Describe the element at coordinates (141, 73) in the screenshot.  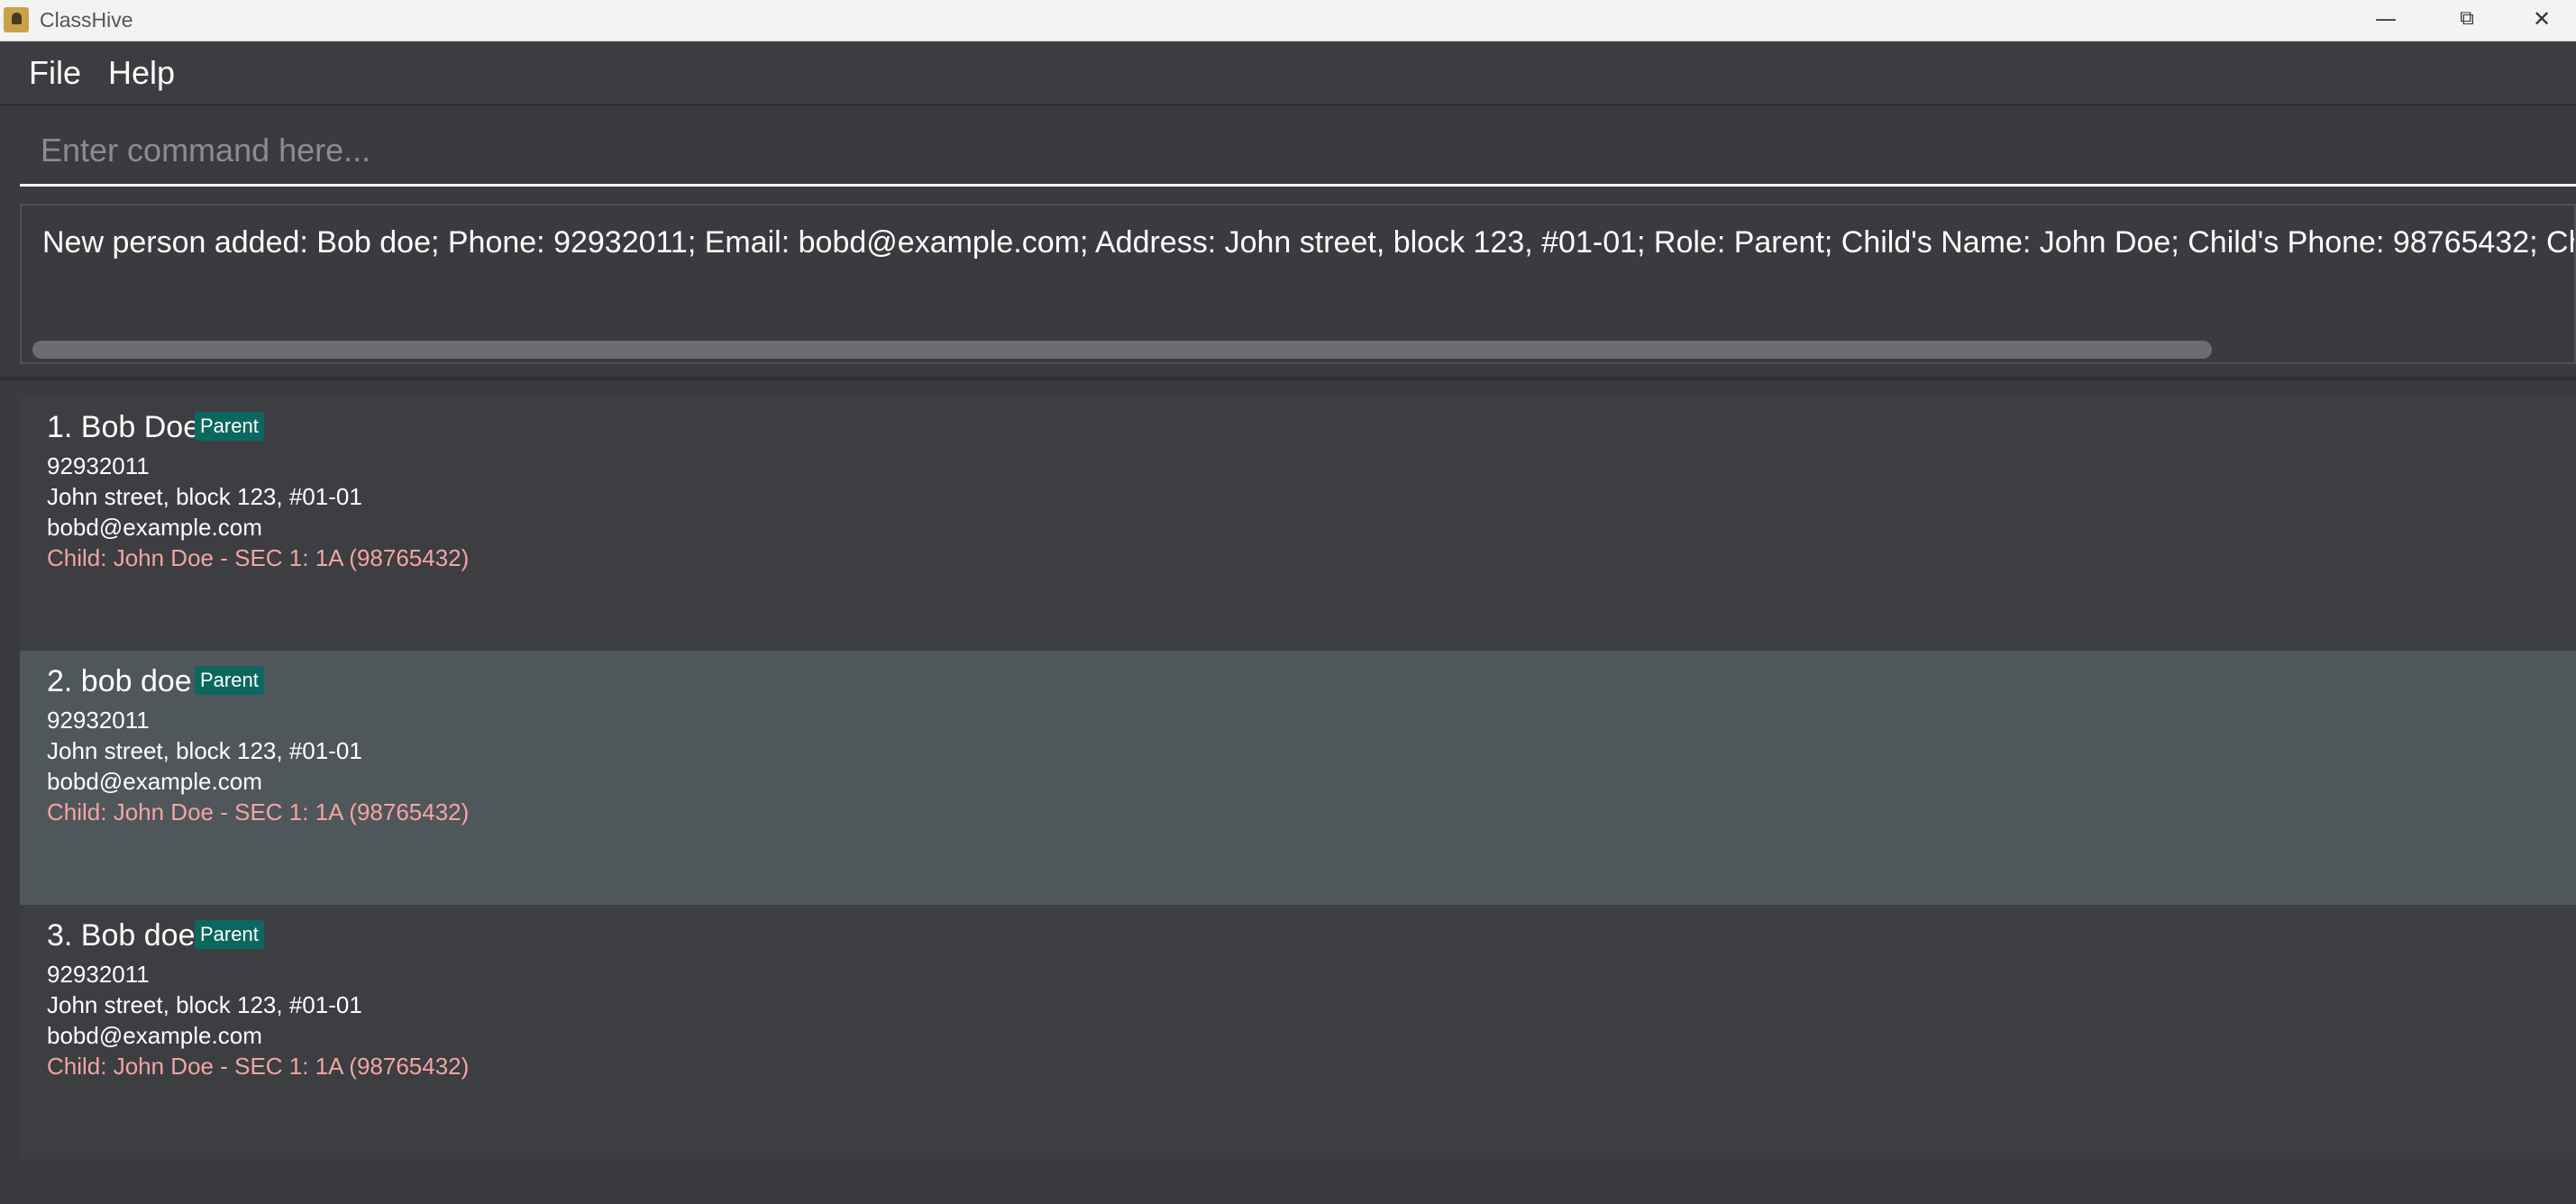
I see `menu-help: Help` at that location.